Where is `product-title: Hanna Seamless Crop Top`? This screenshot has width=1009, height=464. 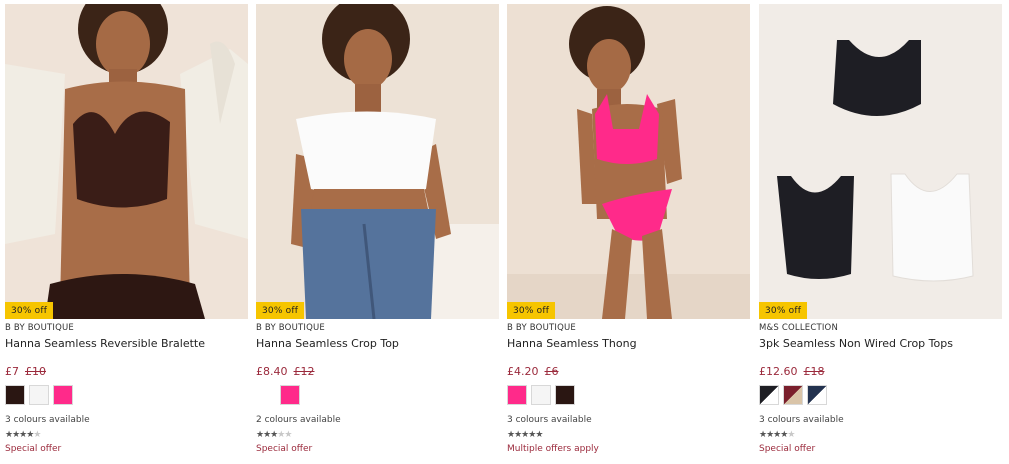 product-title: Hanna Seamless Crop Top is located at coordinates (327, 343).